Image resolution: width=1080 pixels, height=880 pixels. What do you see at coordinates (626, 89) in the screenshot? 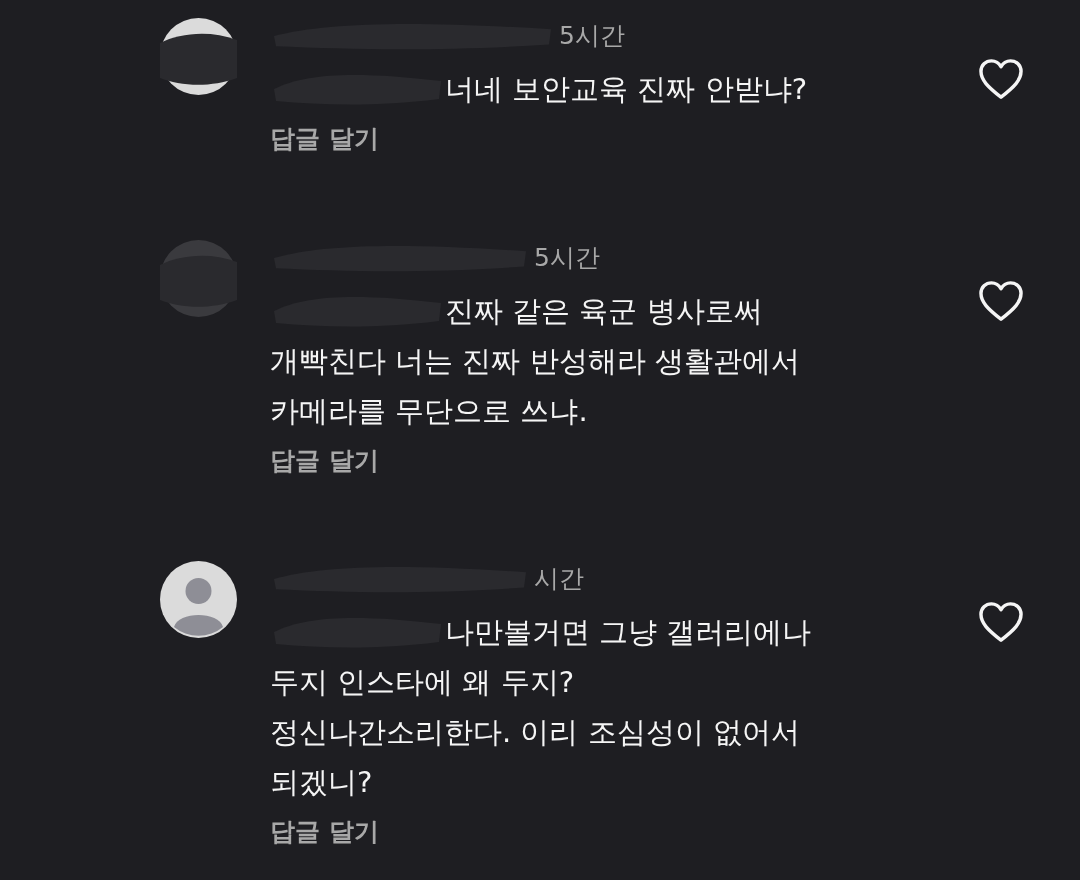
I see `comment-text: 너네 보안교육 진짜 안받냐?` at bounding box center [626, 89].